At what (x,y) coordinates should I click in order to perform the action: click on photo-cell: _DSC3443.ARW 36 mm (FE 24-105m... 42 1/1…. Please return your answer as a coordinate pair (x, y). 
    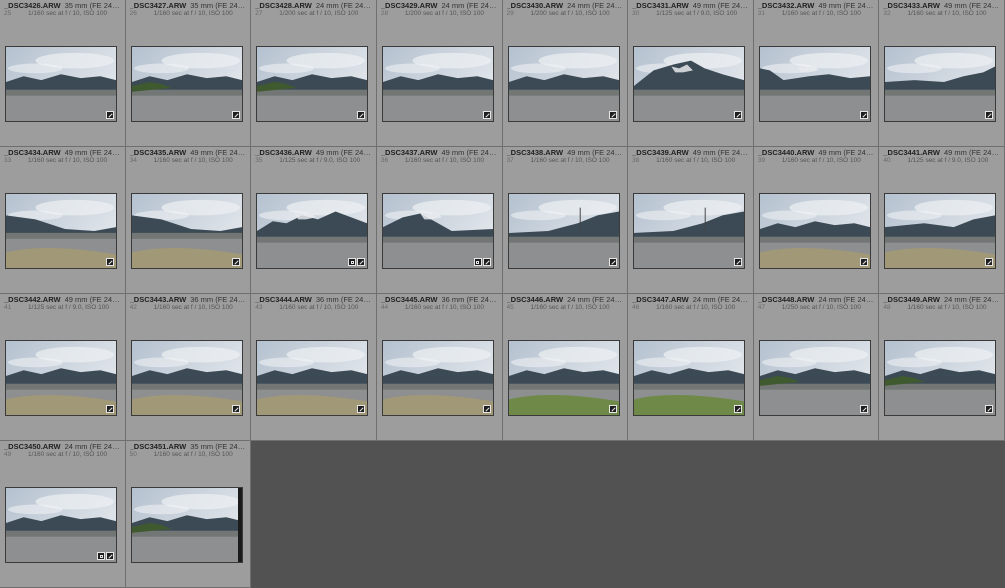
    Looking at the image, I should click on (188, 367).